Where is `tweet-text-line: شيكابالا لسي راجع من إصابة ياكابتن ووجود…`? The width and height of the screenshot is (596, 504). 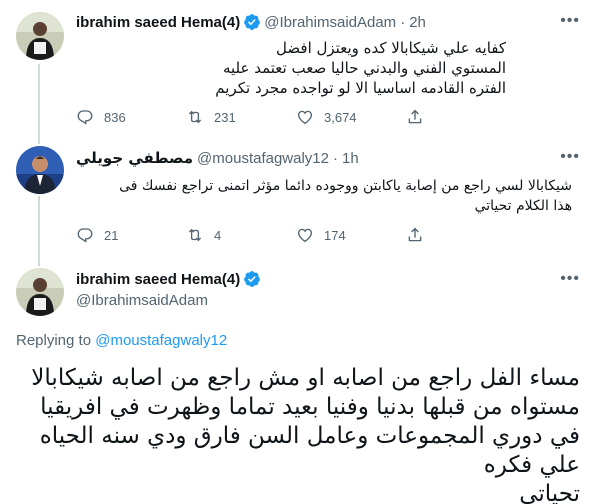 tweet-text-line: شيكابالا لسي راجع من إصابة ياكابتن ووجود… is located at coordinates (345, 186).